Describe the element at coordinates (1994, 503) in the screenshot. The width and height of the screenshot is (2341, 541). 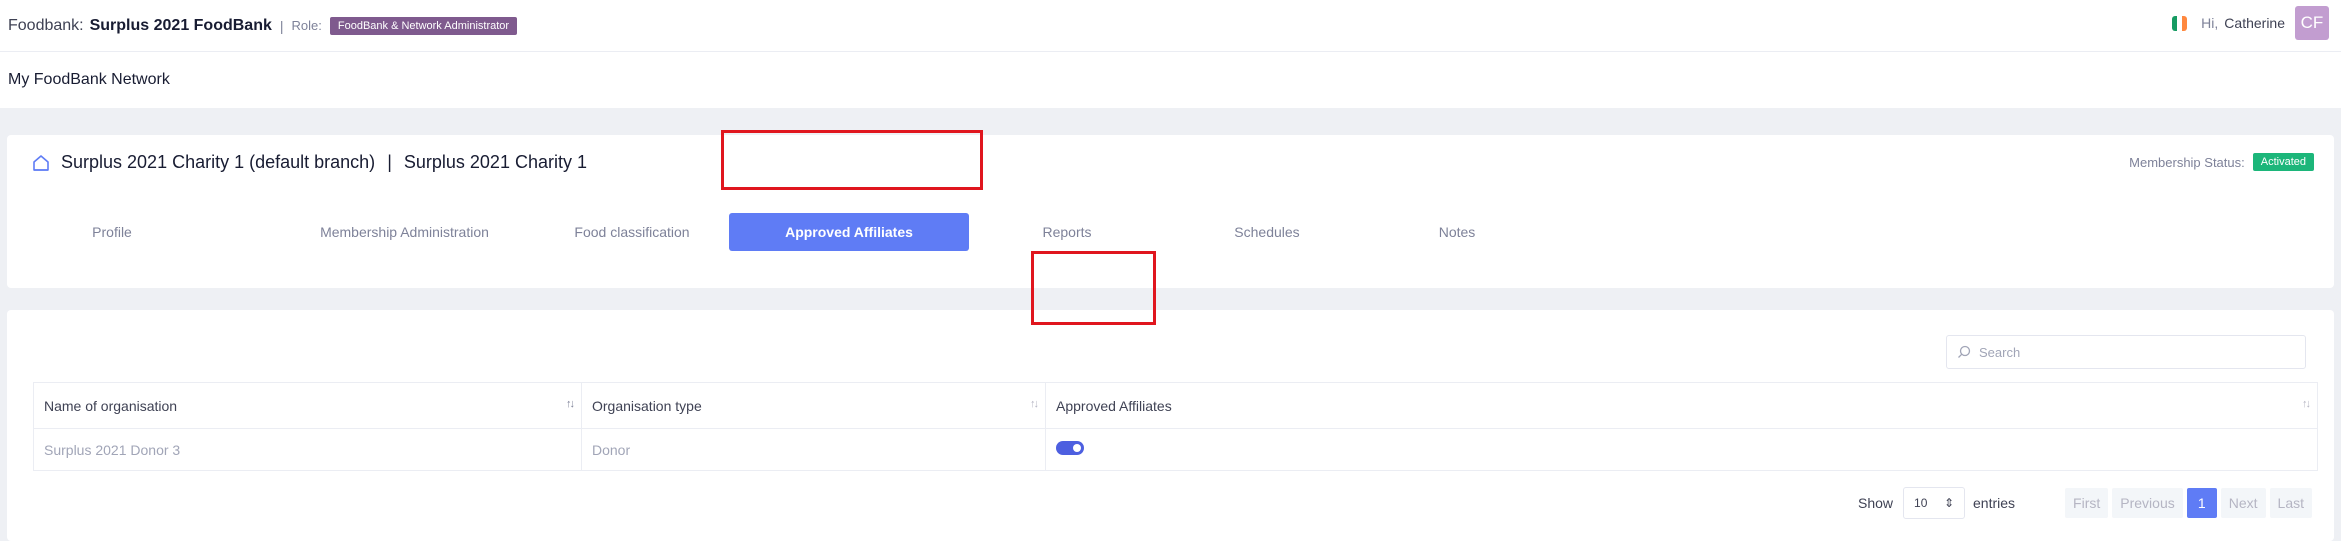
I see `entries-label: entries` at that location.